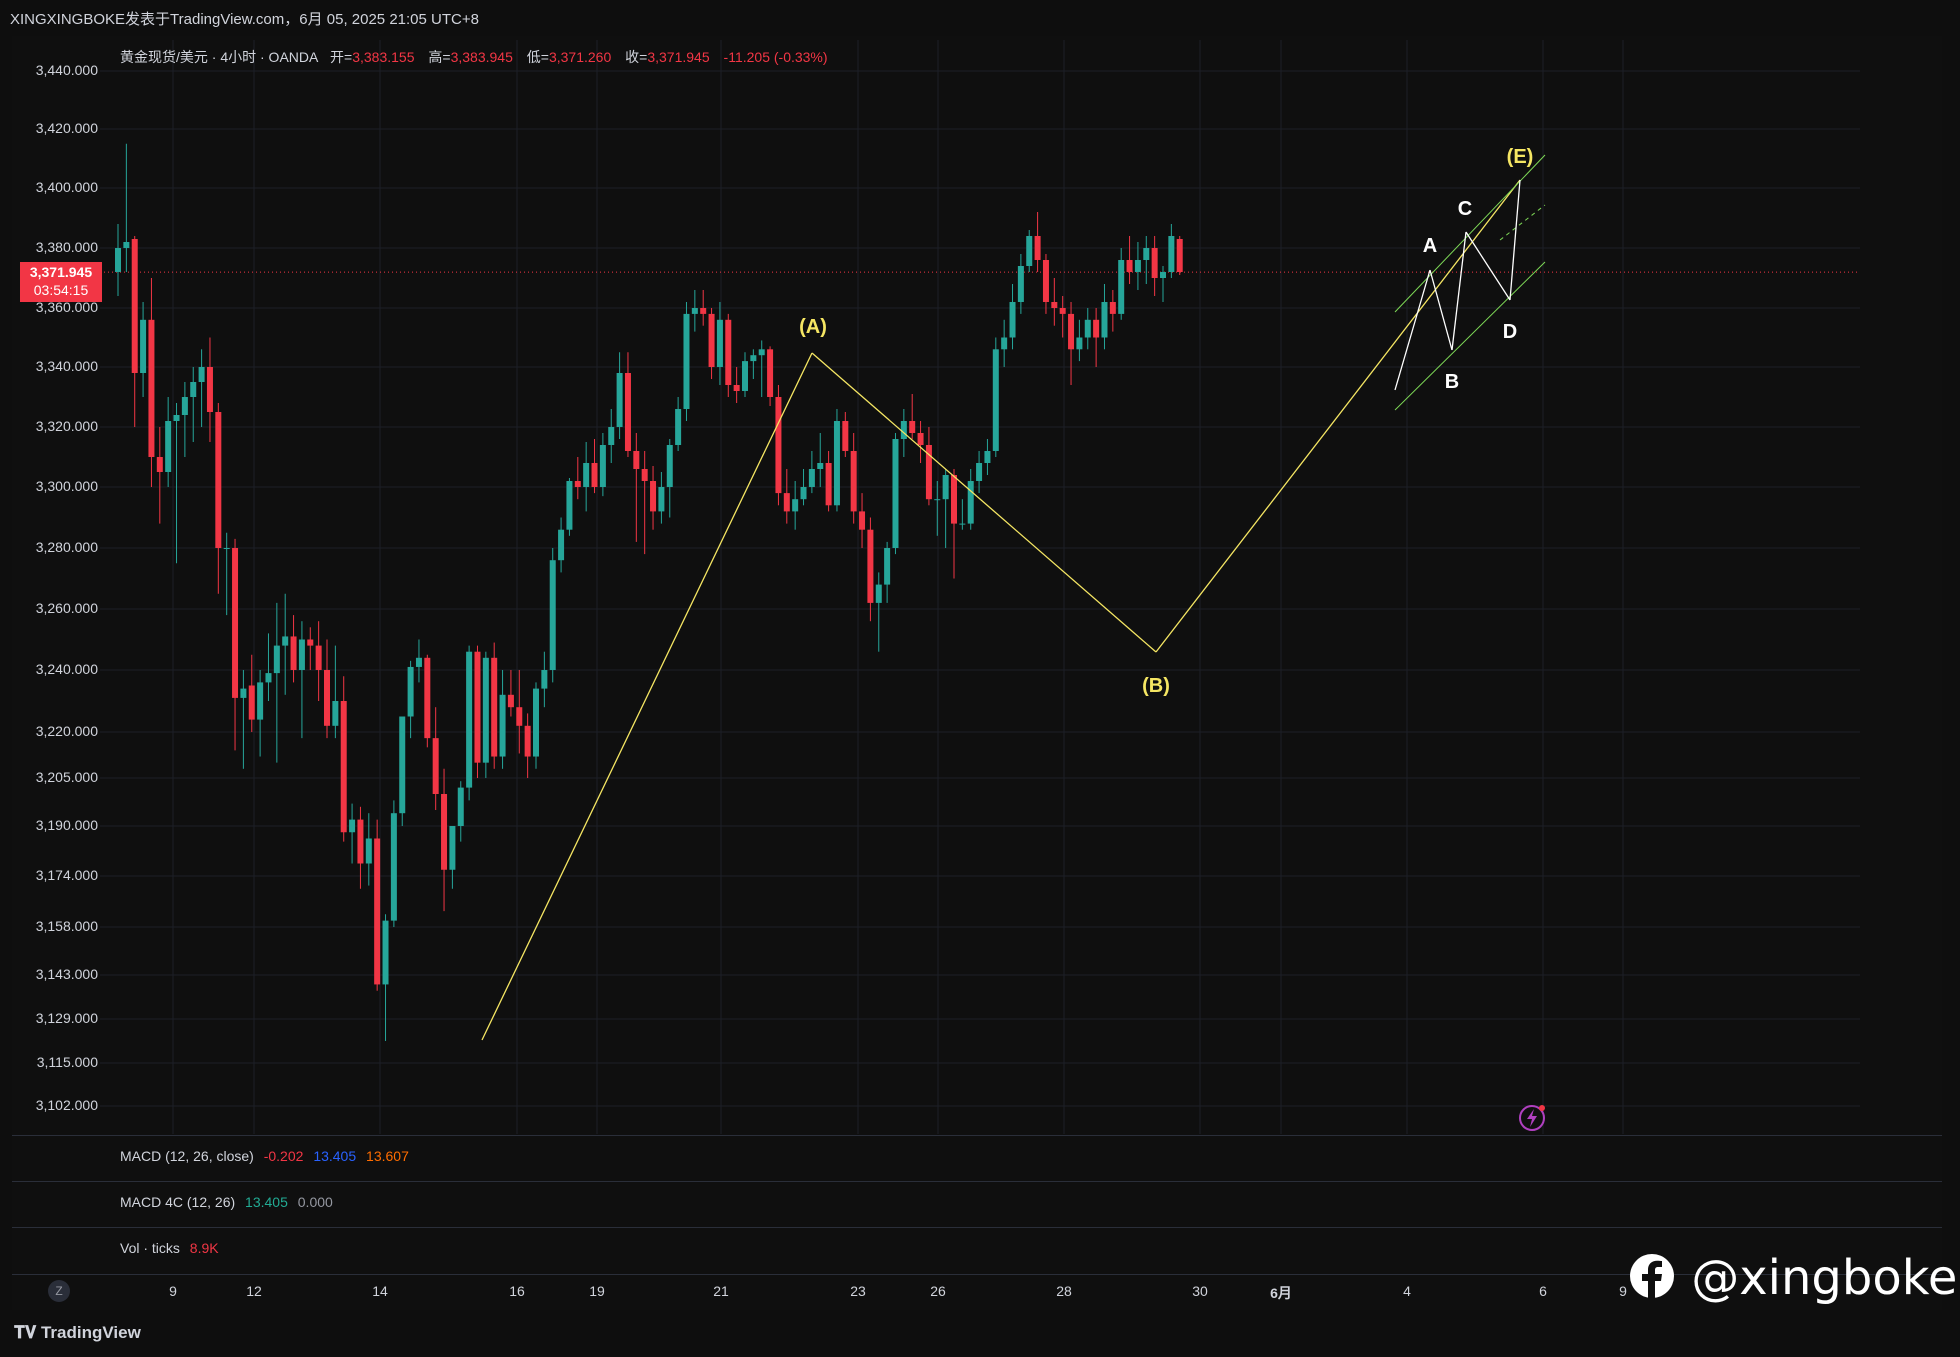 The height and width of the screenshot is (1357, 1960). Describe the element at coordinates (254, 1291) in the screenshot. I see `x-axis-tick-label: 12` at that location.